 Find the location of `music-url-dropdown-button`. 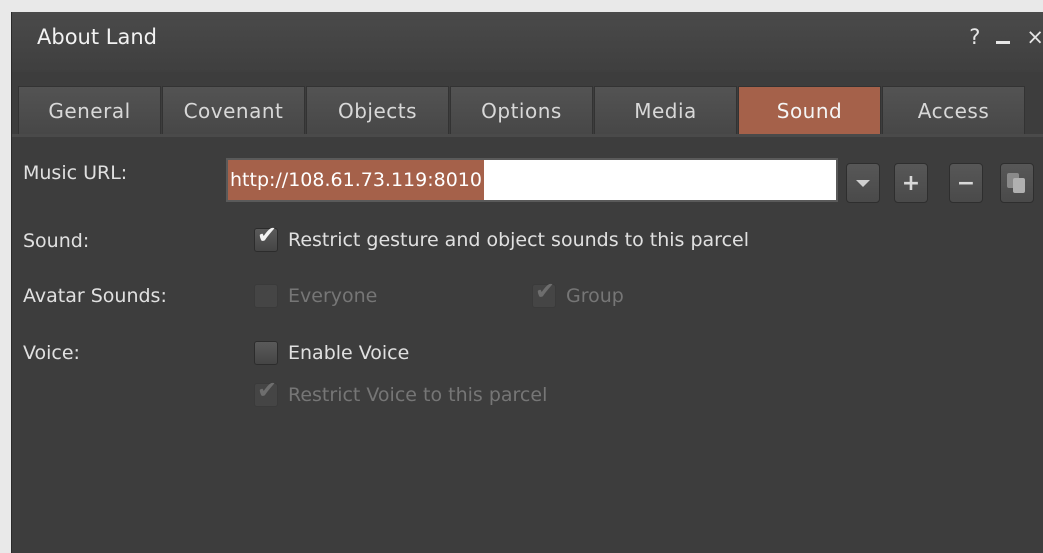

music-url-dropdown-button is located at coordinates (863, 183).